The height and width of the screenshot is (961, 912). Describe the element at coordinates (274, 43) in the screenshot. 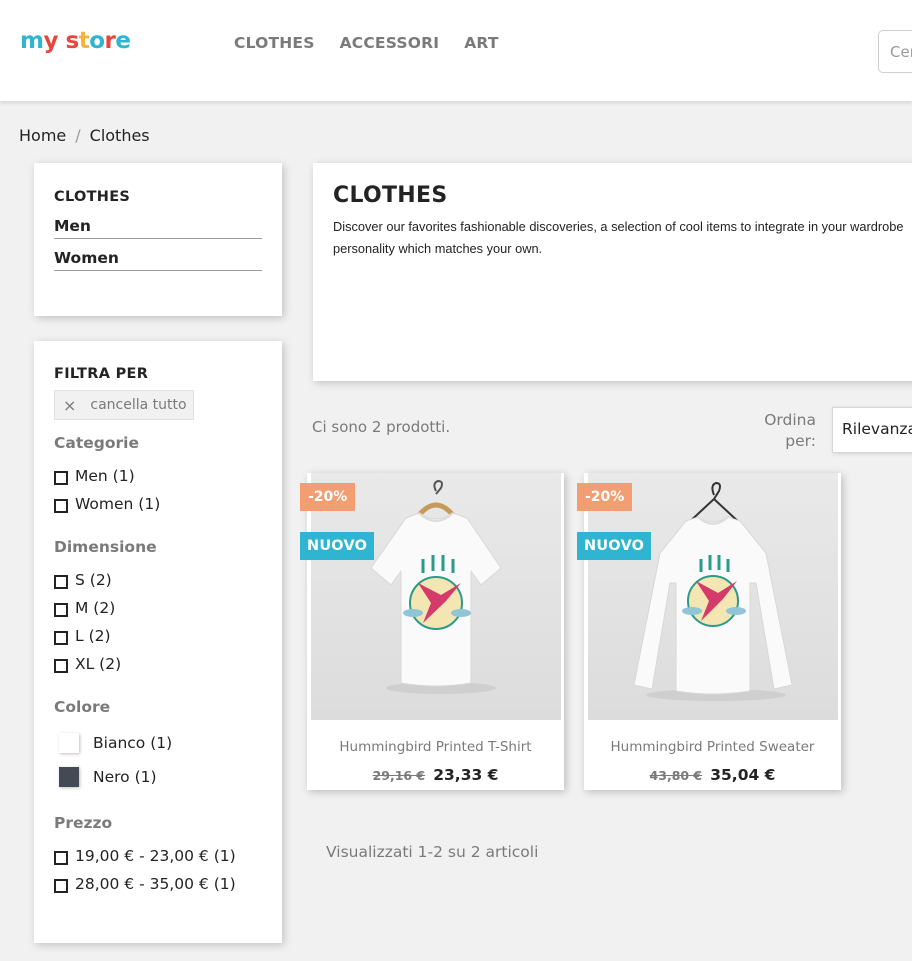

I see `menu-item-clothes: CLOTHES` at that location.